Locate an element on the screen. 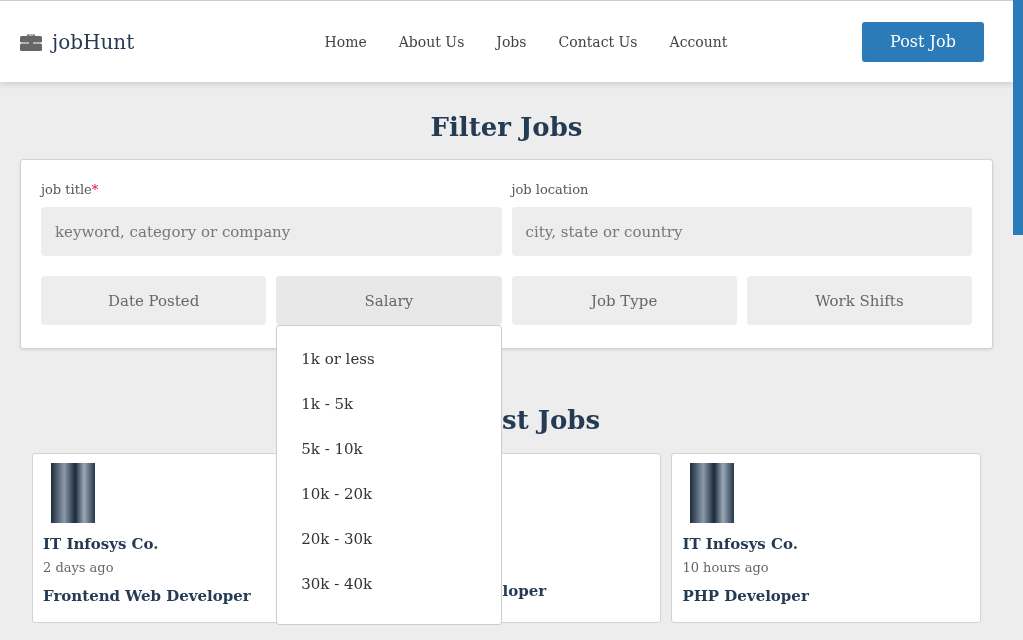  nav-link: Contact Us is located at coordinates (598, 41).